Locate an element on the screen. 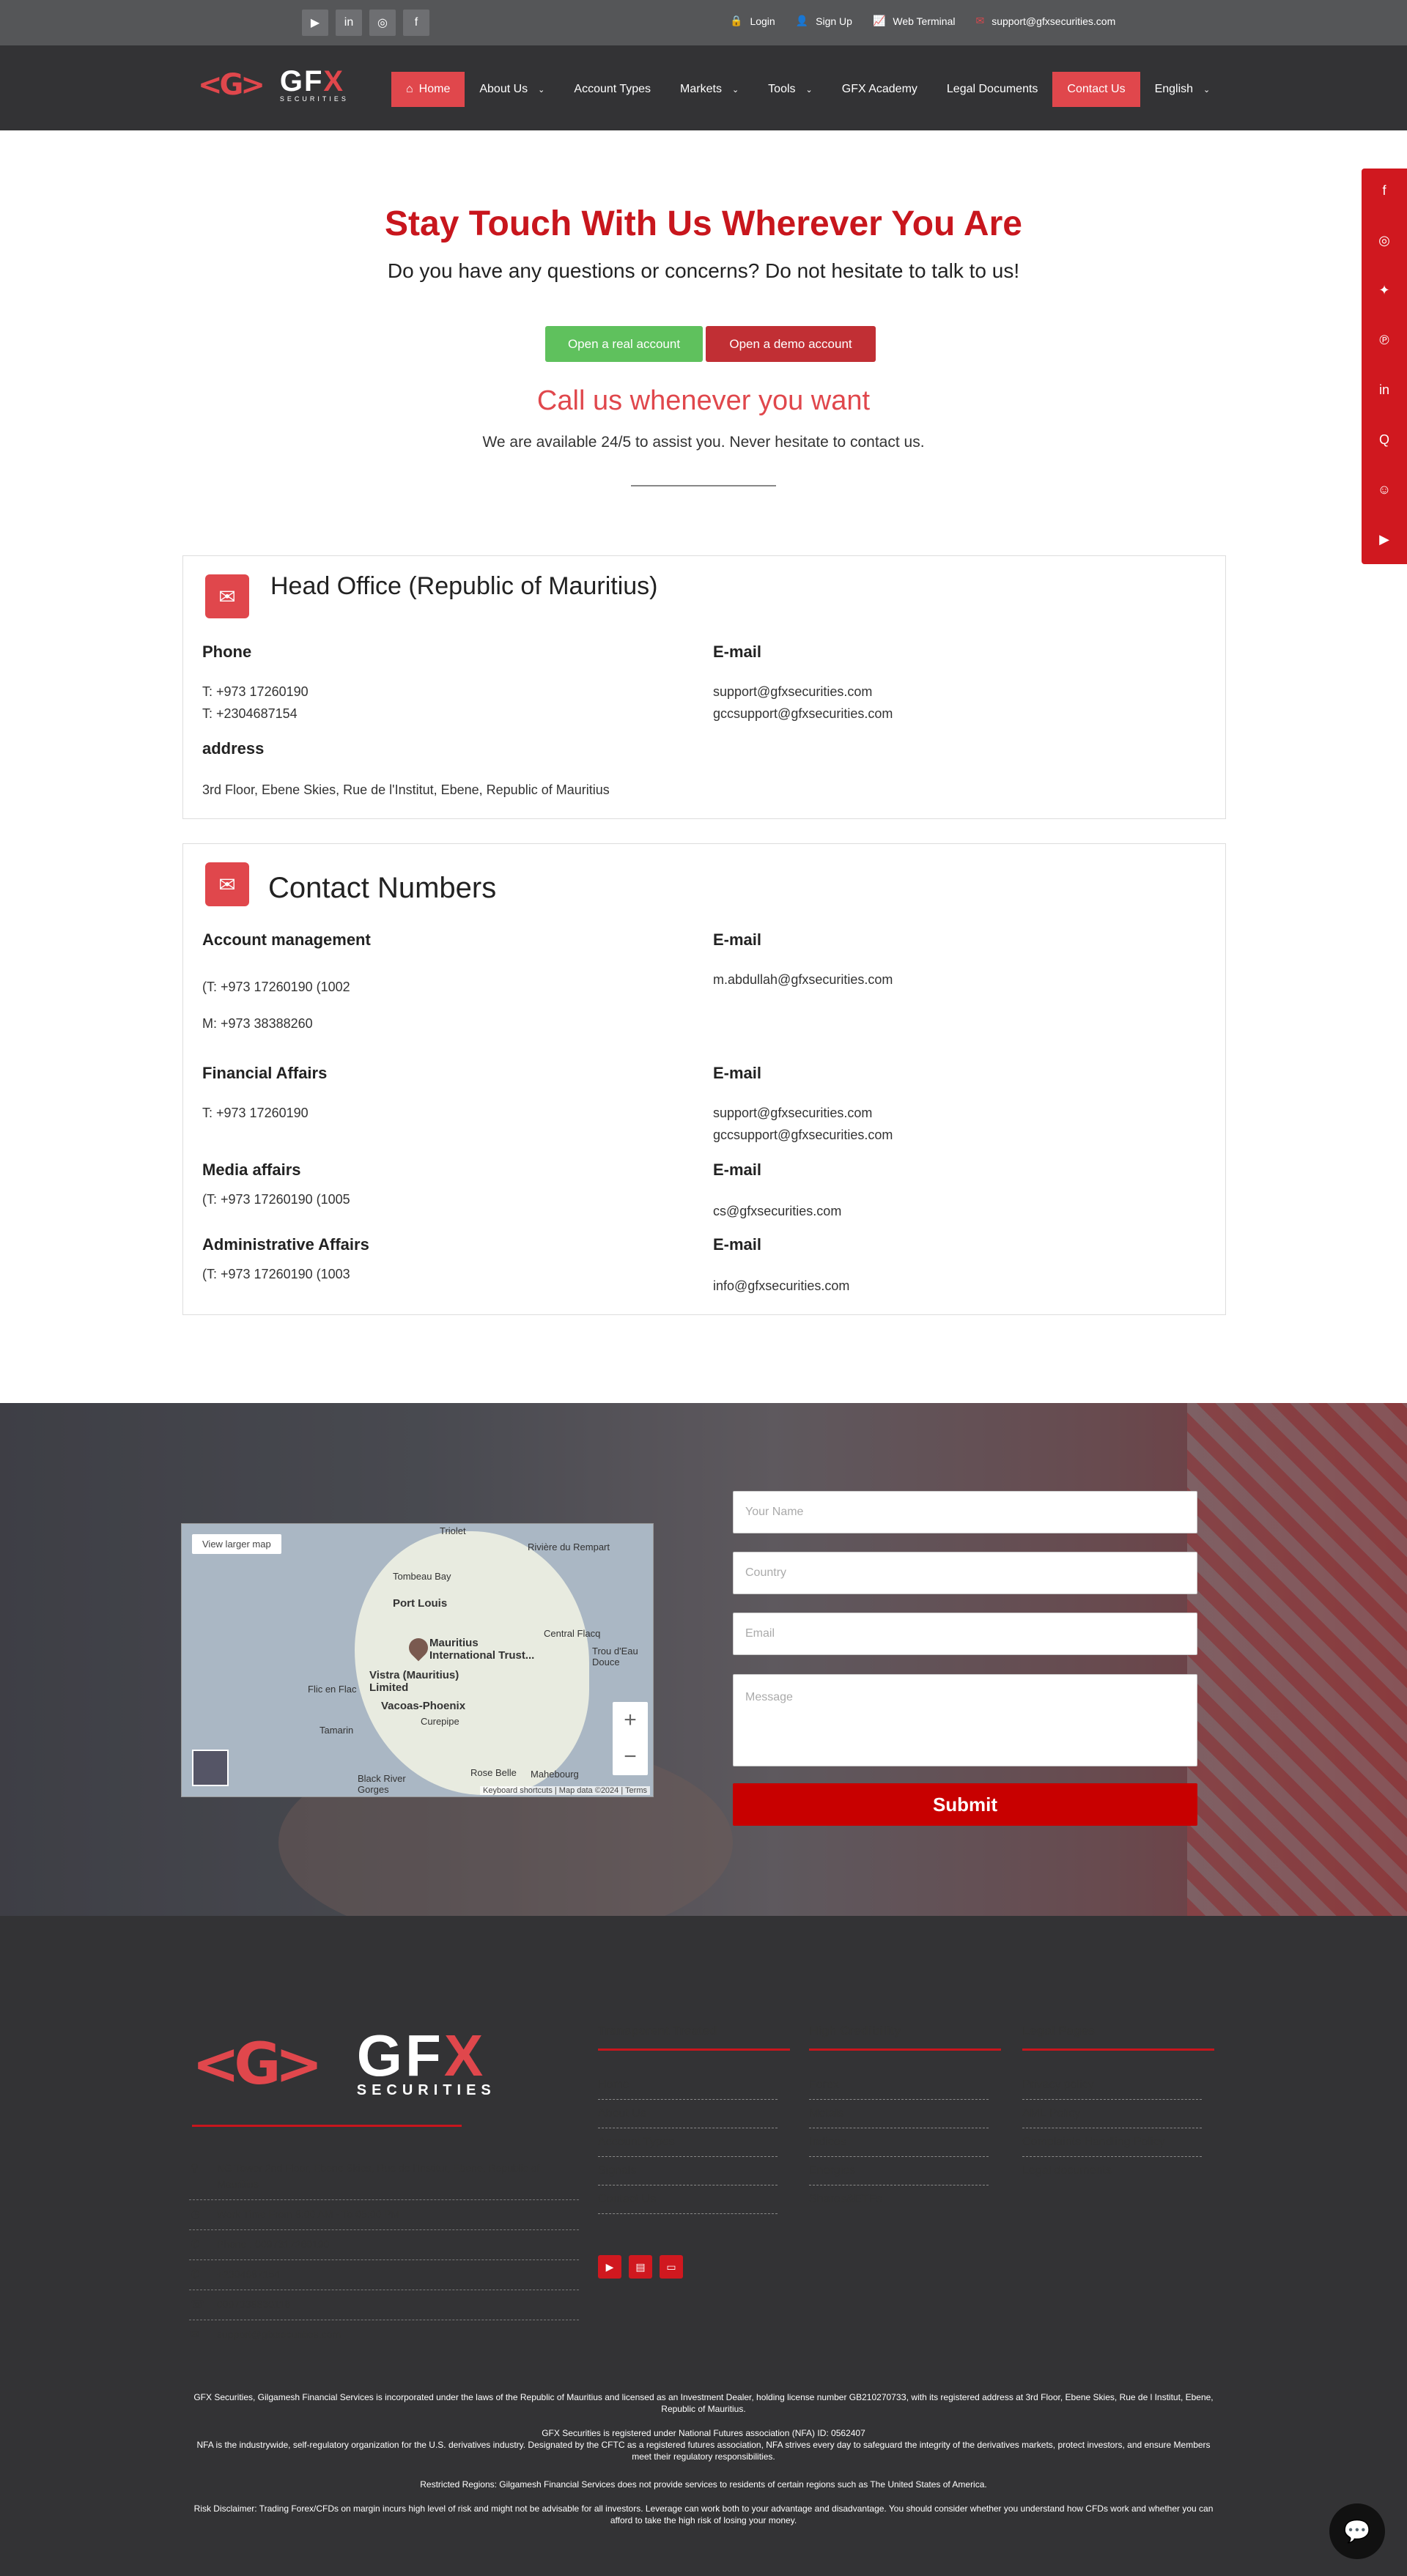  footer-link: Metals is located at coordinates (899, 2114).